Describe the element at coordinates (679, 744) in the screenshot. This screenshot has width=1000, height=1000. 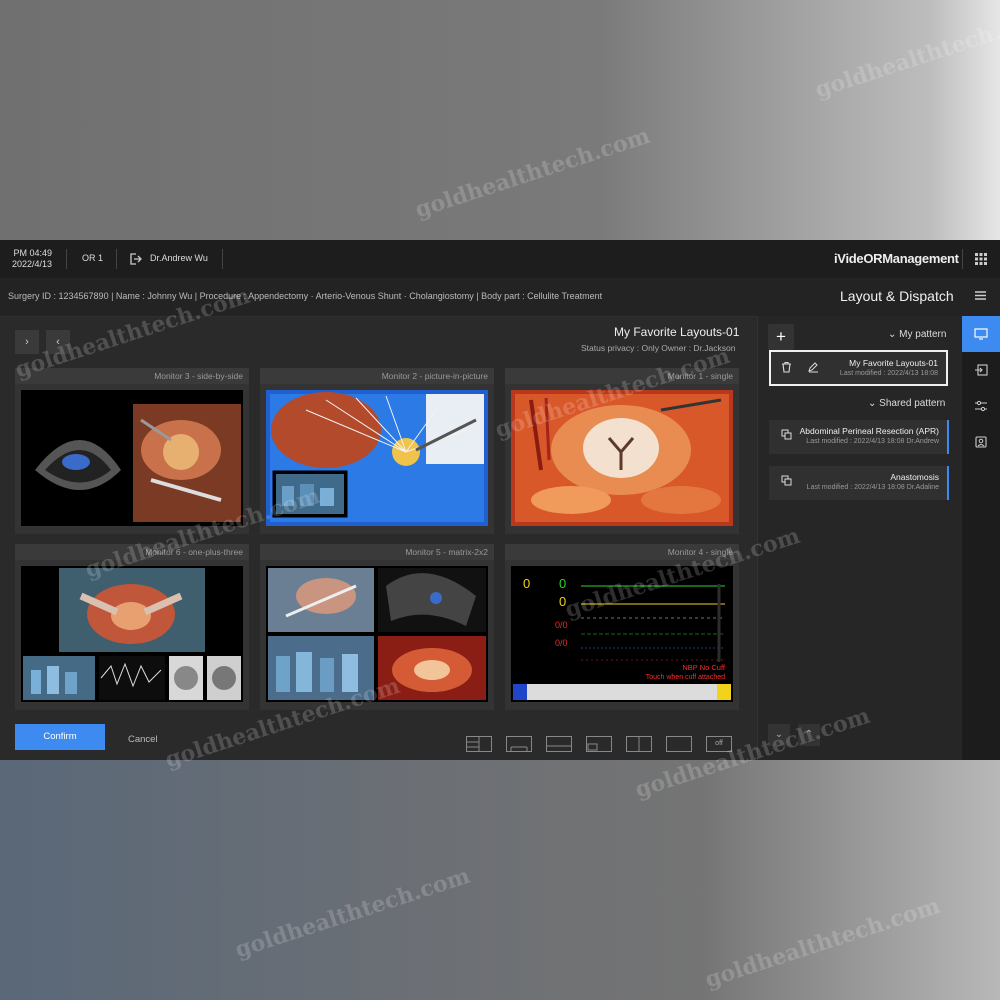
I see `layout-single-button` at that location.